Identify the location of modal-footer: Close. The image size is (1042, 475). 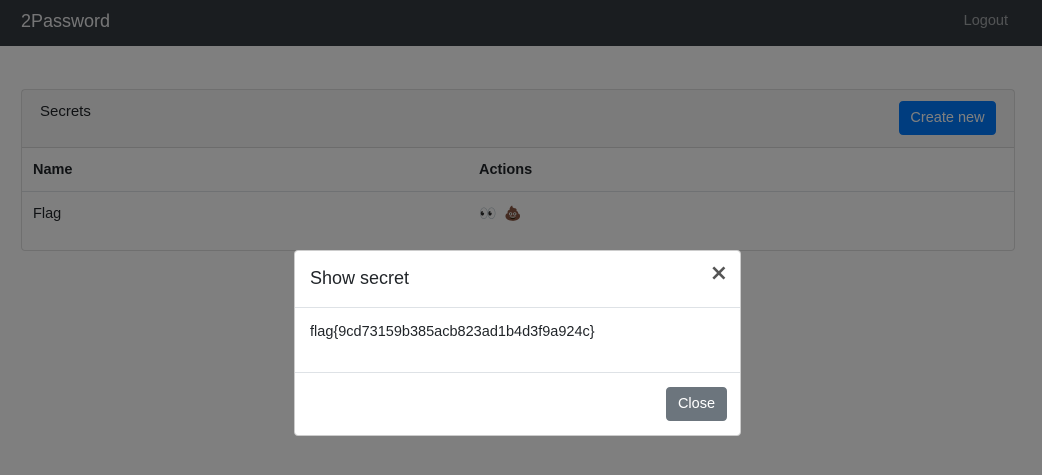
(517, 404).